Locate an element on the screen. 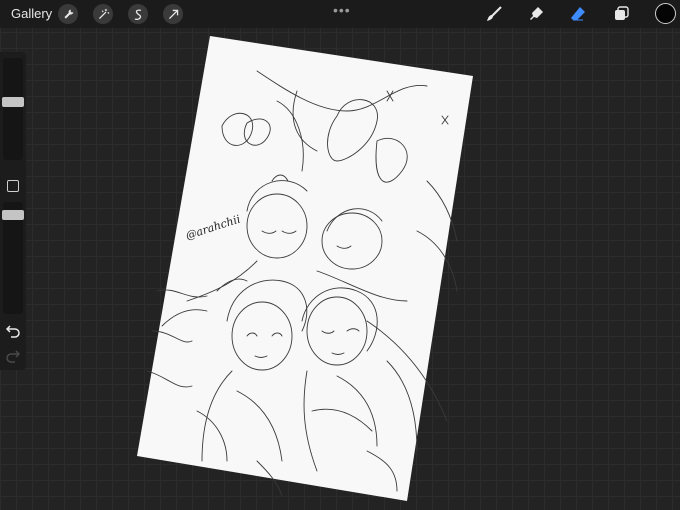 This screenshot has height=510, width=680. side-toolbar is located at coordinates (13, 211).